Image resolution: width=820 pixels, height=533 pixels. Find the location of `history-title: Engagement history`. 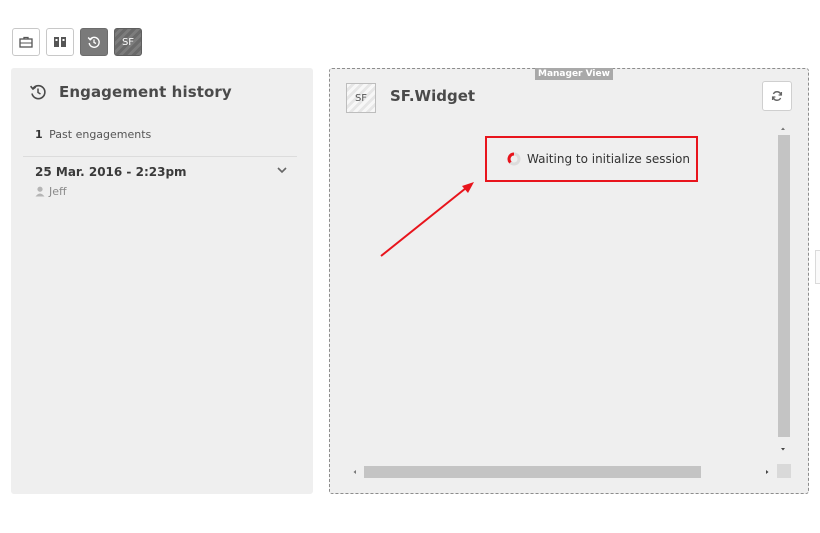

history-title: Engagement history is located at coordinates (145, 92).